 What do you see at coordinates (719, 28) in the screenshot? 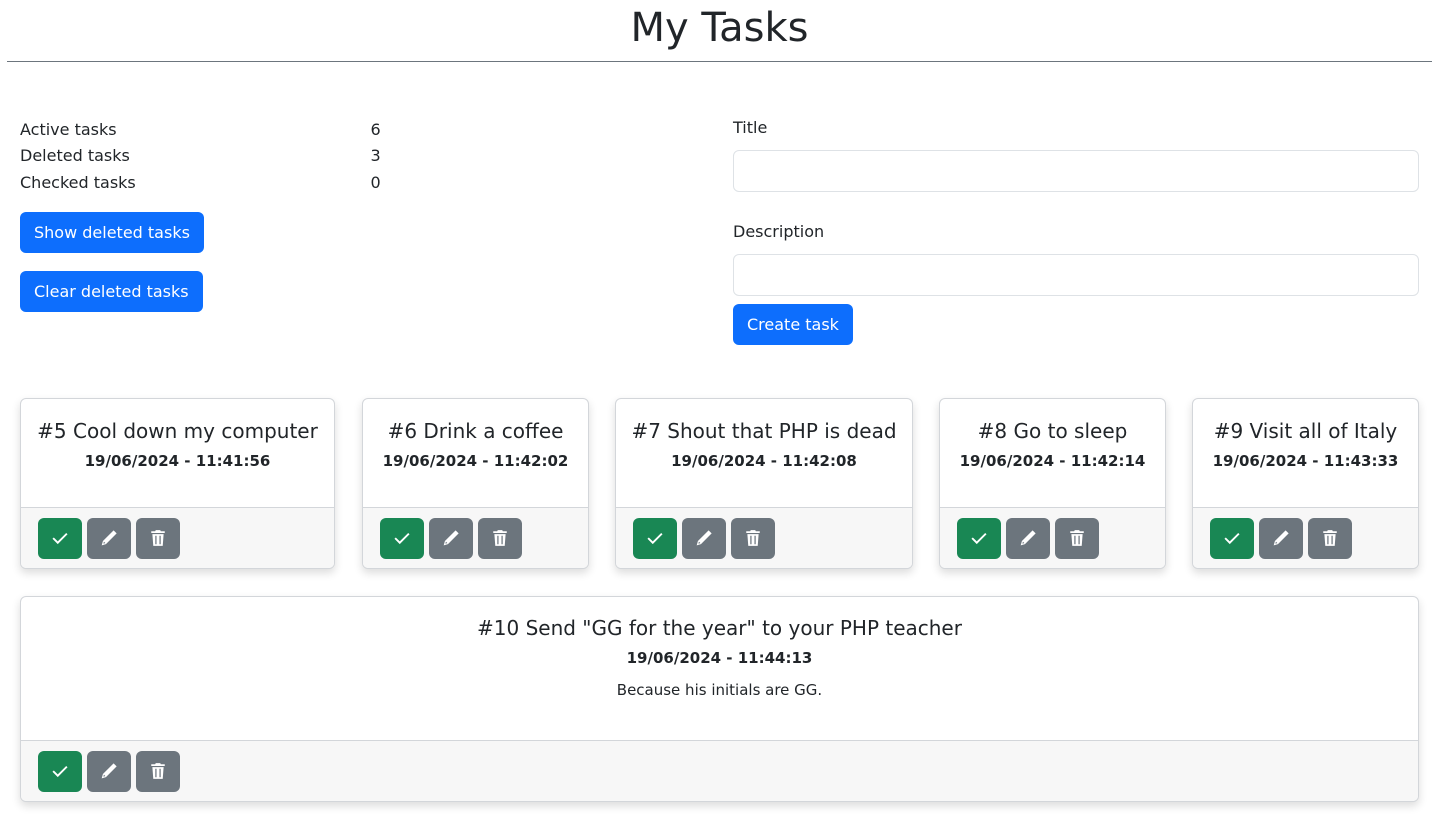
I see `page-title: My Tasks` at bounding box center [719, 28].